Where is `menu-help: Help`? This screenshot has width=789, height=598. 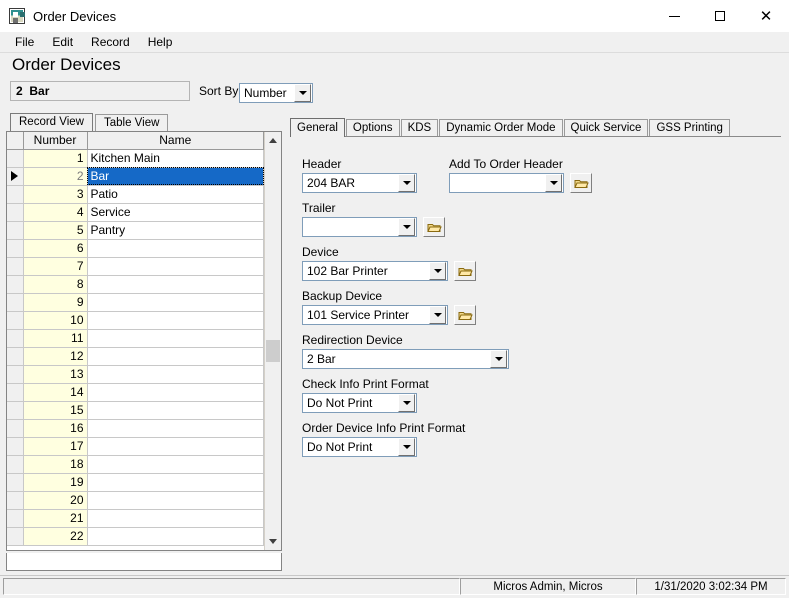
menu-help: Help is located at coordinates (160, 42).